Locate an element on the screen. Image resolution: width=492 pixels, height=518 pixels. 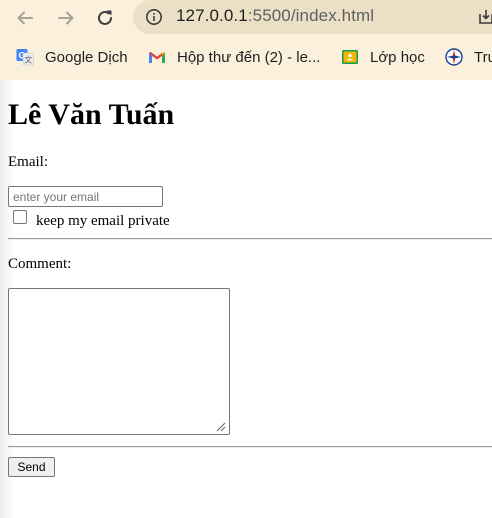
keep-private-checkbox is located at coordinates (20, 217).